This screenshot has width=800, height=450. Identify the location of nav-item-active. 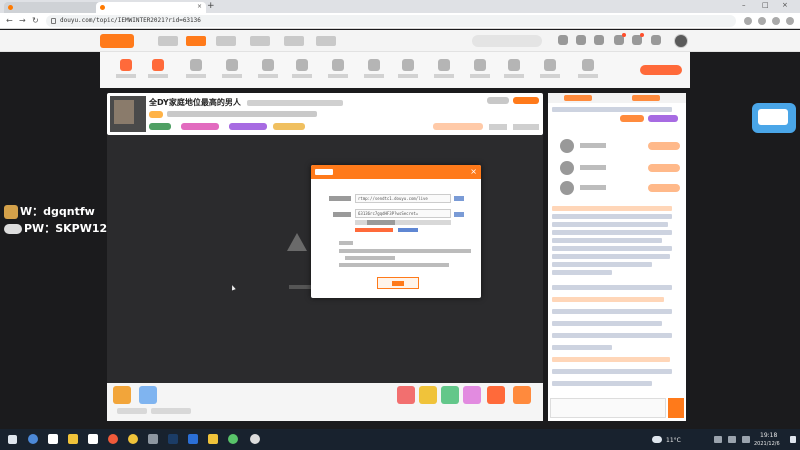
(196, 41).